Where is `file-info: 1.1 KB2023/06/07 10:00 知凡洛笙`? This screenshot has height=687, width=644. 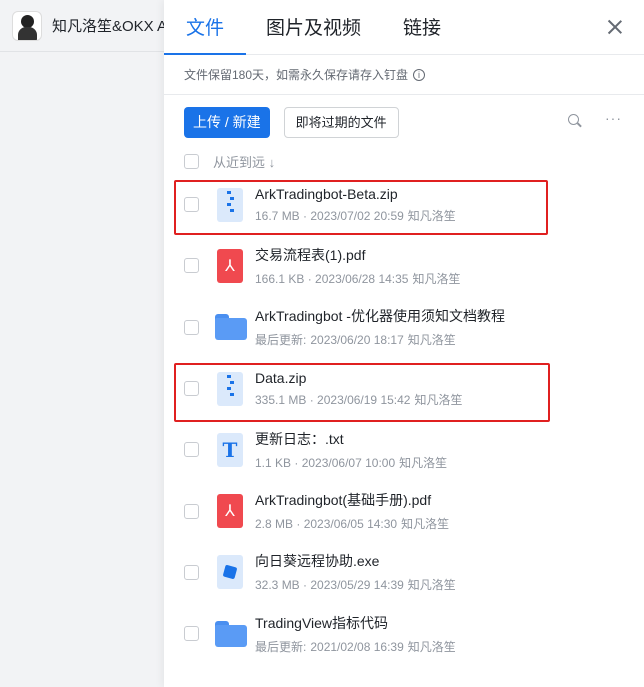
file-info: 1.1 KB2023/06/07 10:00 知凡洛笙 is located at coordinates (351, 462).